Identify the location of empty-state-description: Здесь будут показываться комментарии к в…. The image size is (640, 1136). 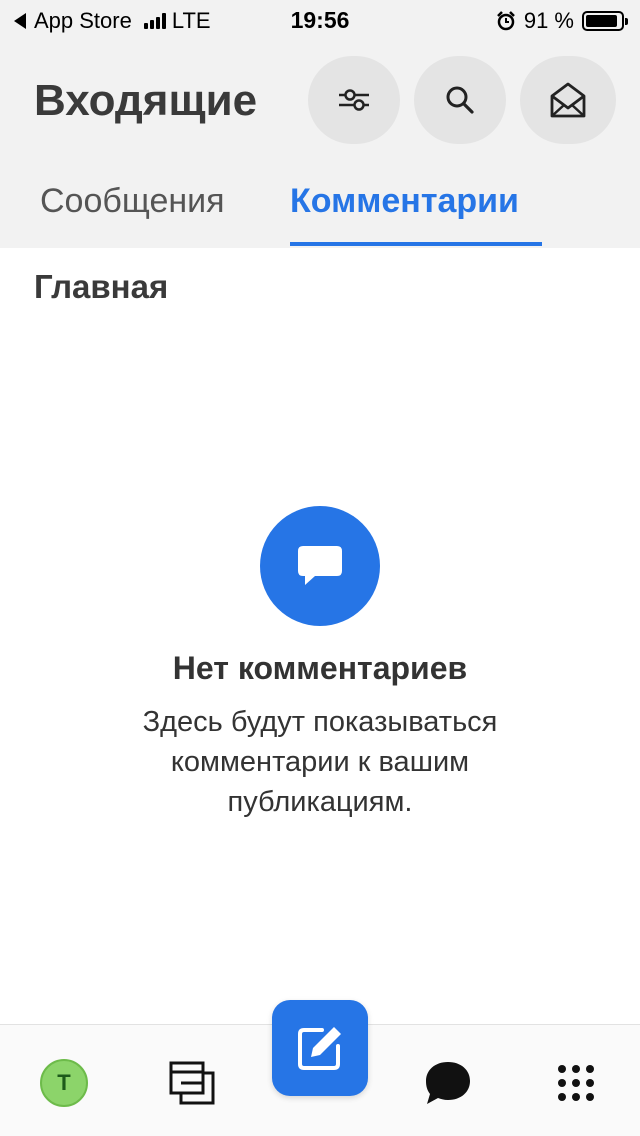
(320, 762).